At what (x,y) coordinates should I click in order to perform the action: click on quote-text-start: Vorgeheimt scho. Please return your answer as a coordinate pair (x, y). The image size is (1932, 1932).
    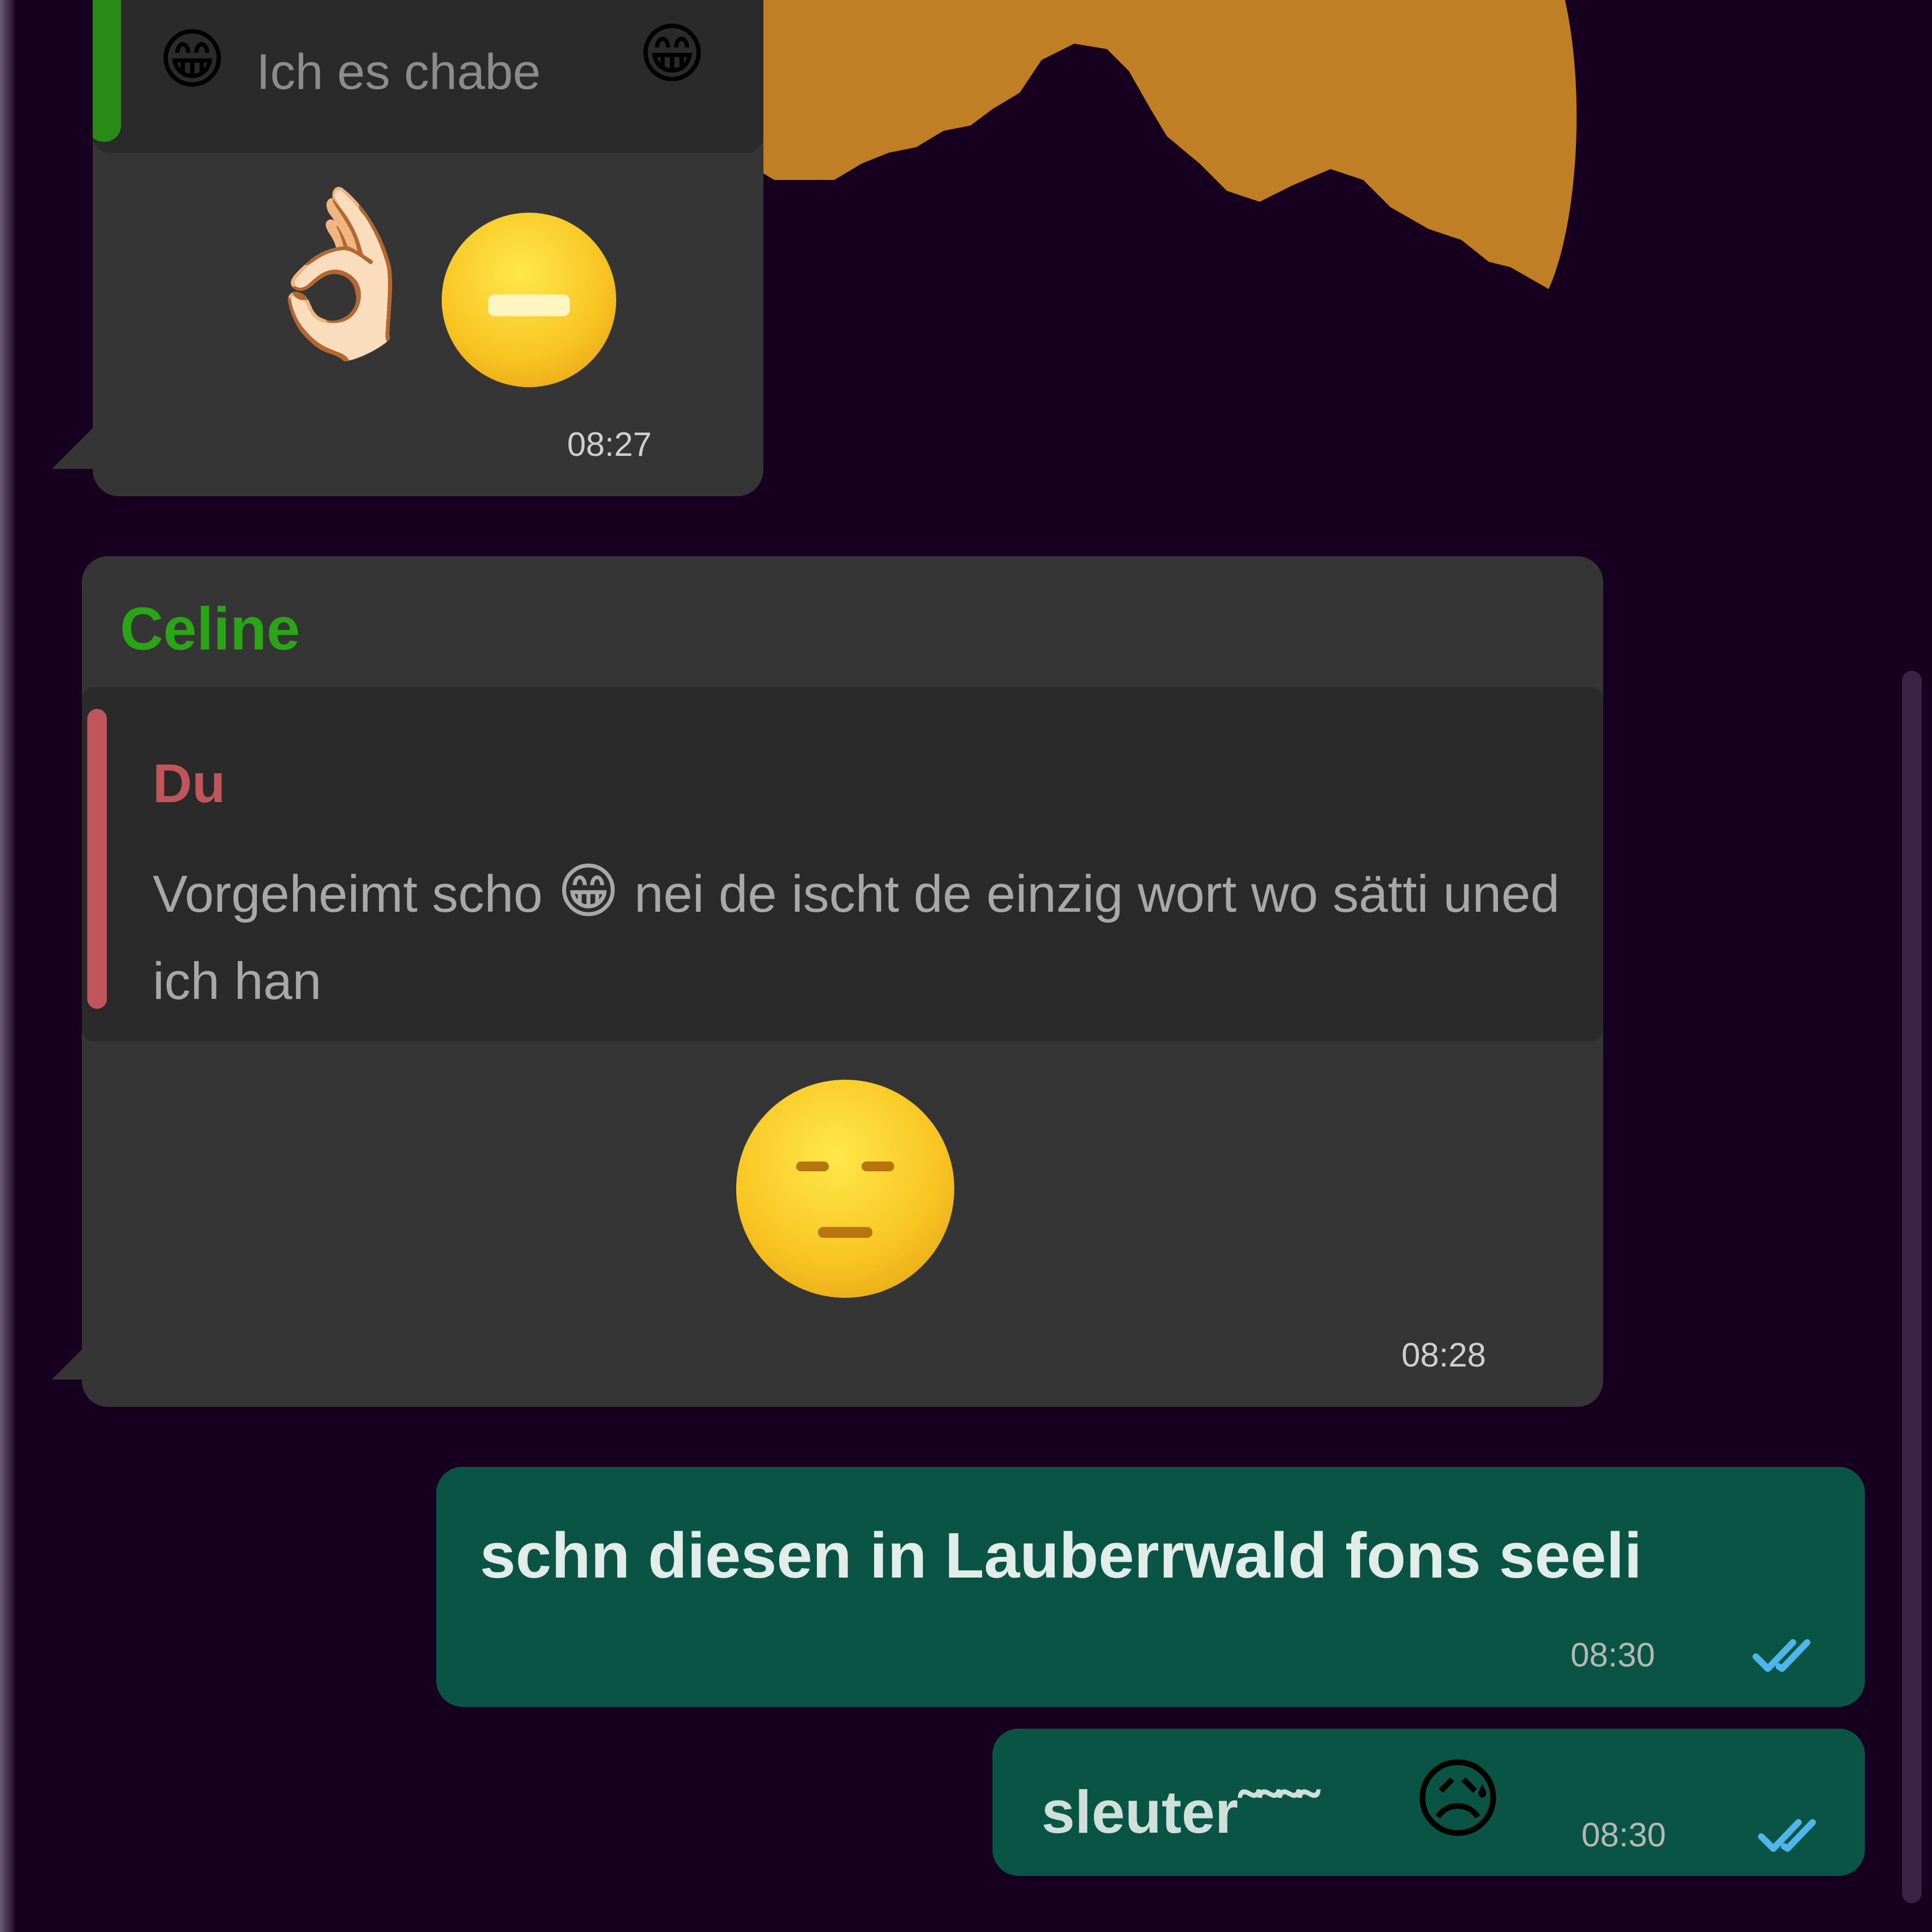
    Looking at the image, I should click on (348, 894).